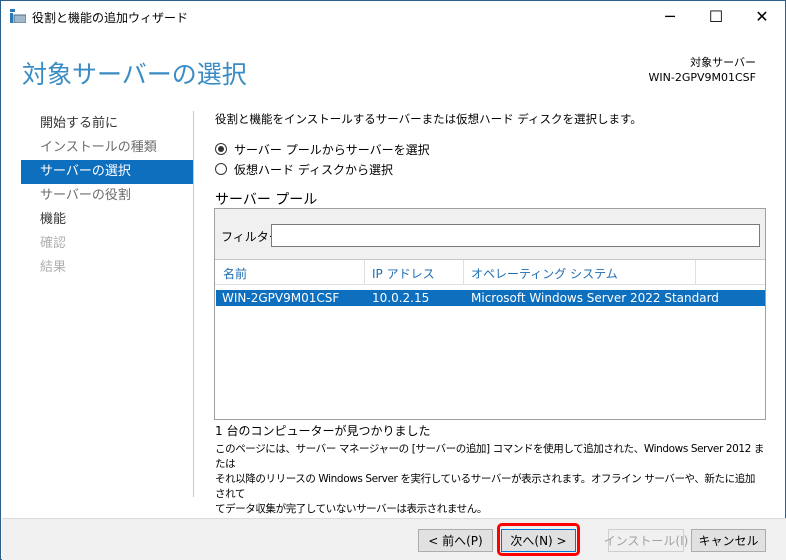 The height and width of the screenshot is (560, 786). I want to click on title-bar: 役割と機能の追加ウィザード ─ ☐ ✕, so click(393, 16).